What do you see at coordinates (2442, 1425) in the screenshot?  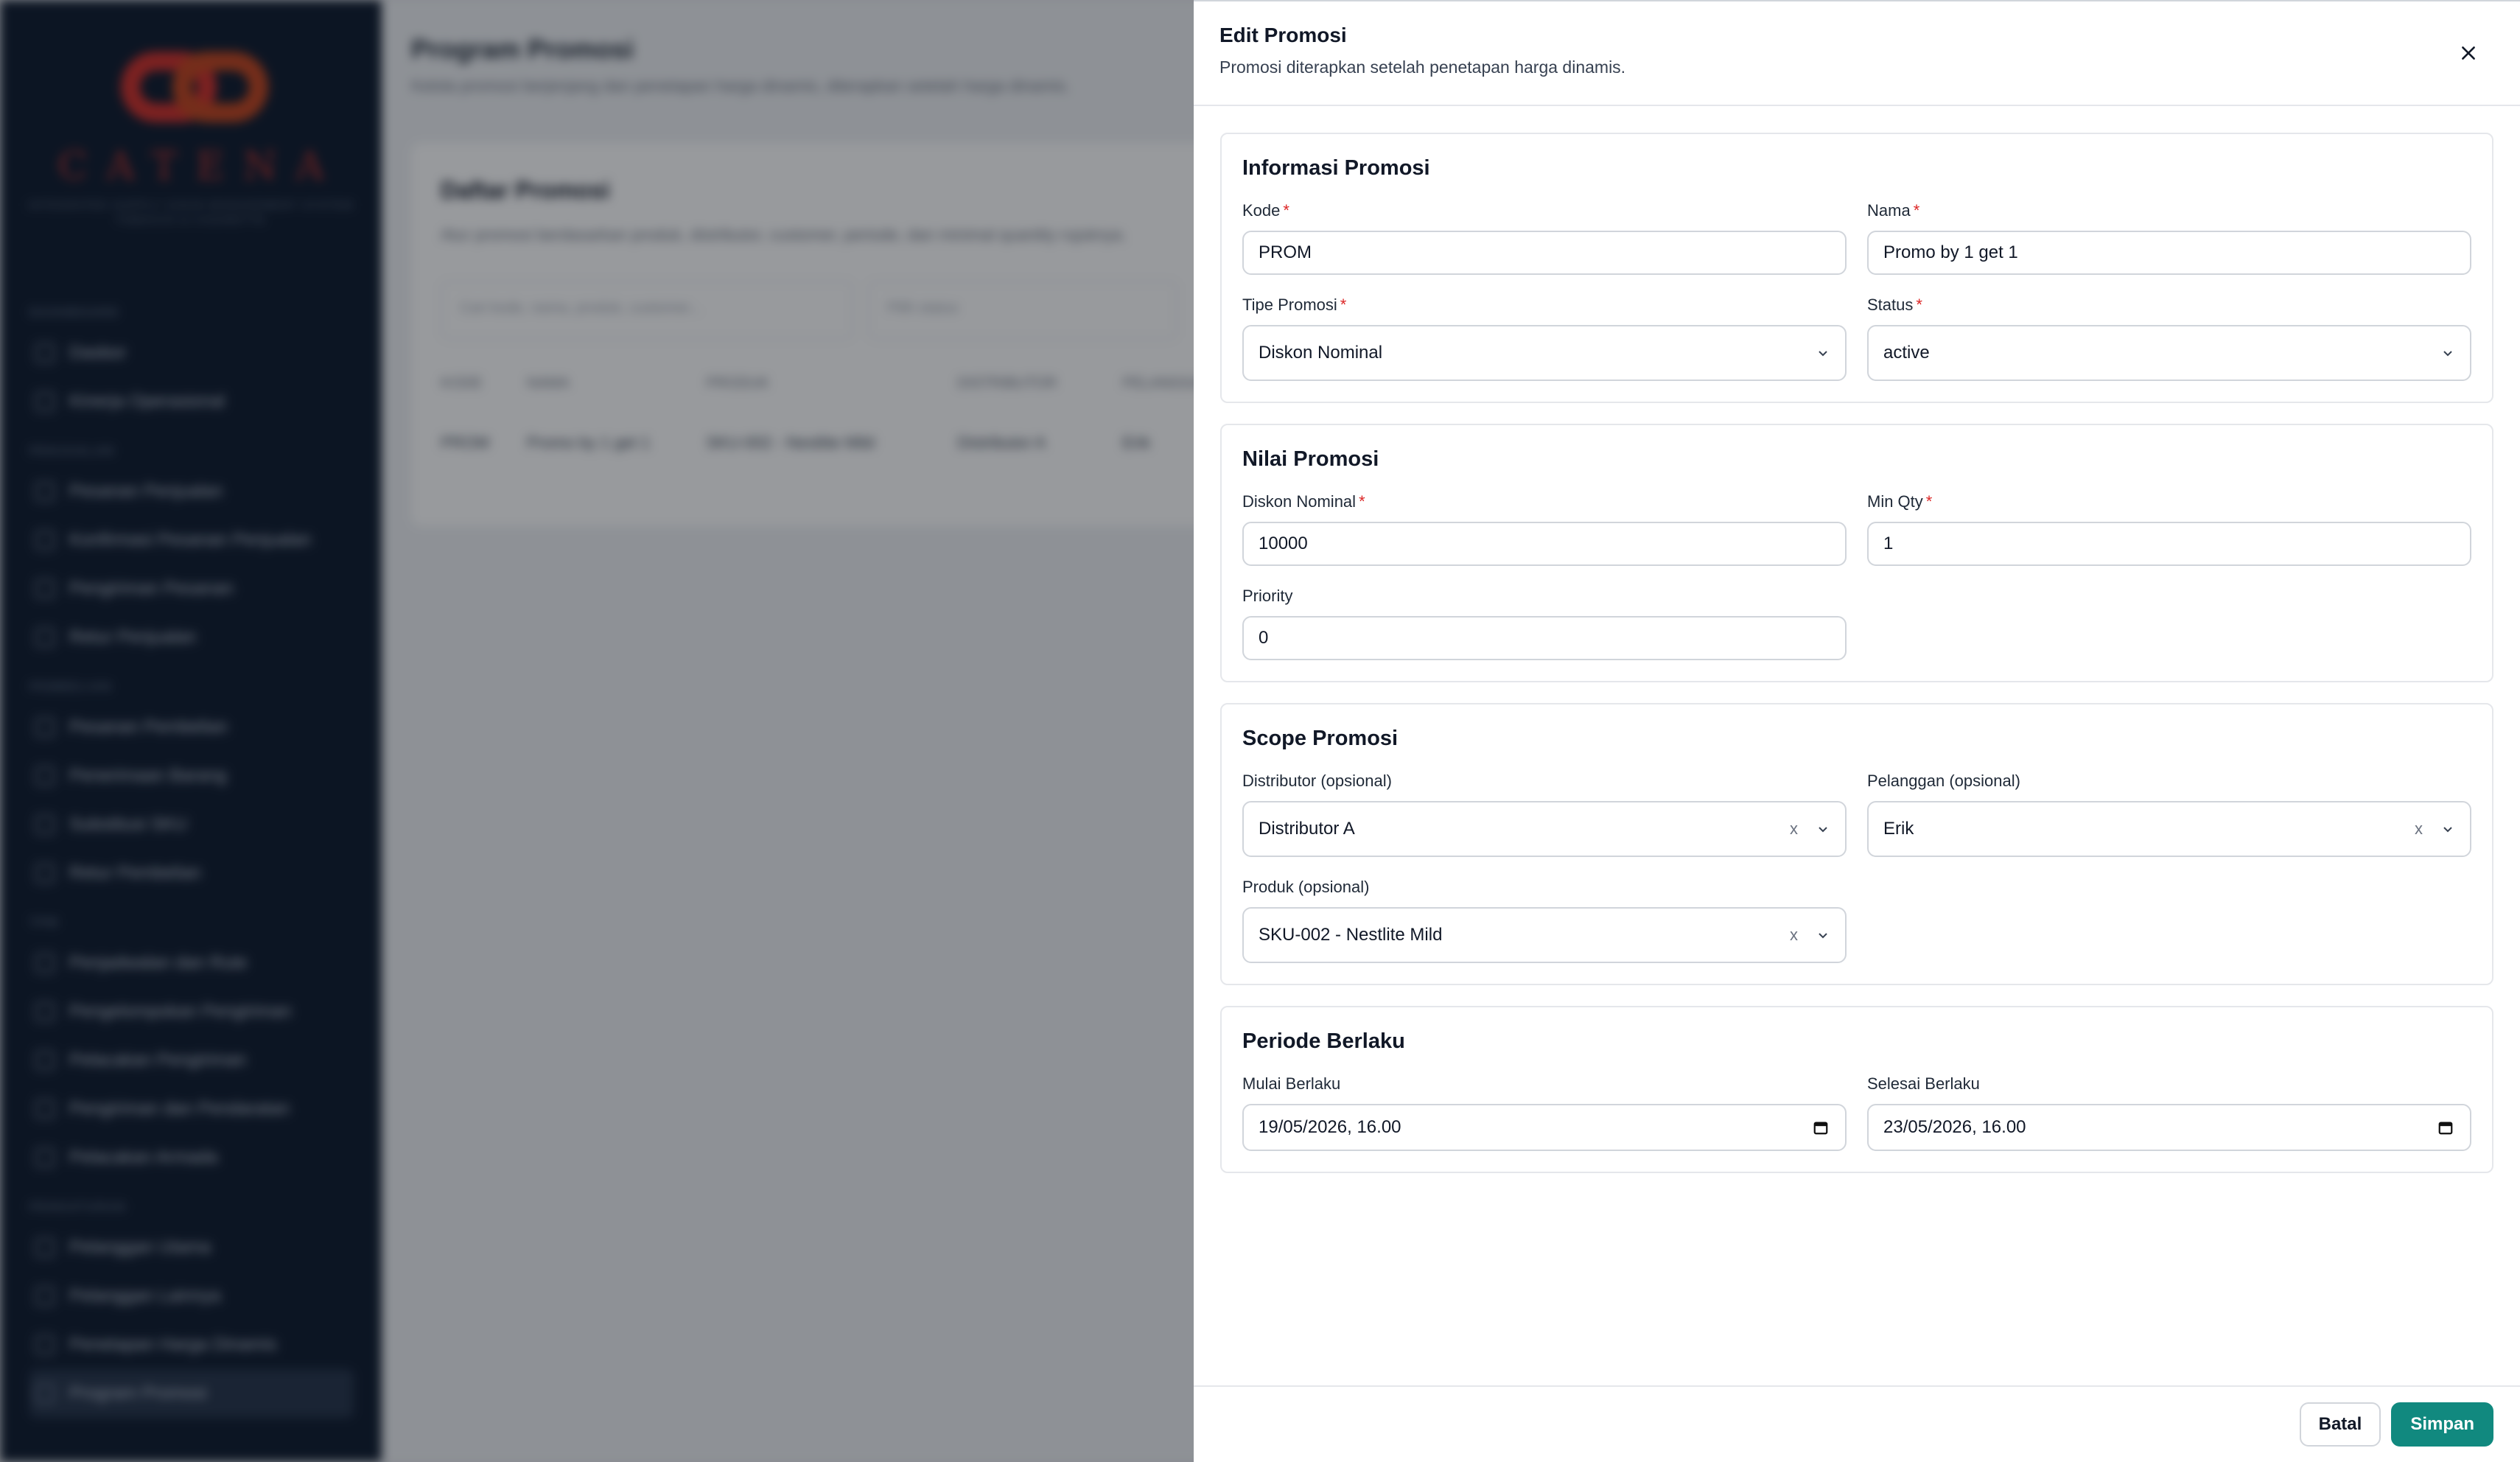 I see `save-button: Simpan` at bounding box center [2442, 1425].